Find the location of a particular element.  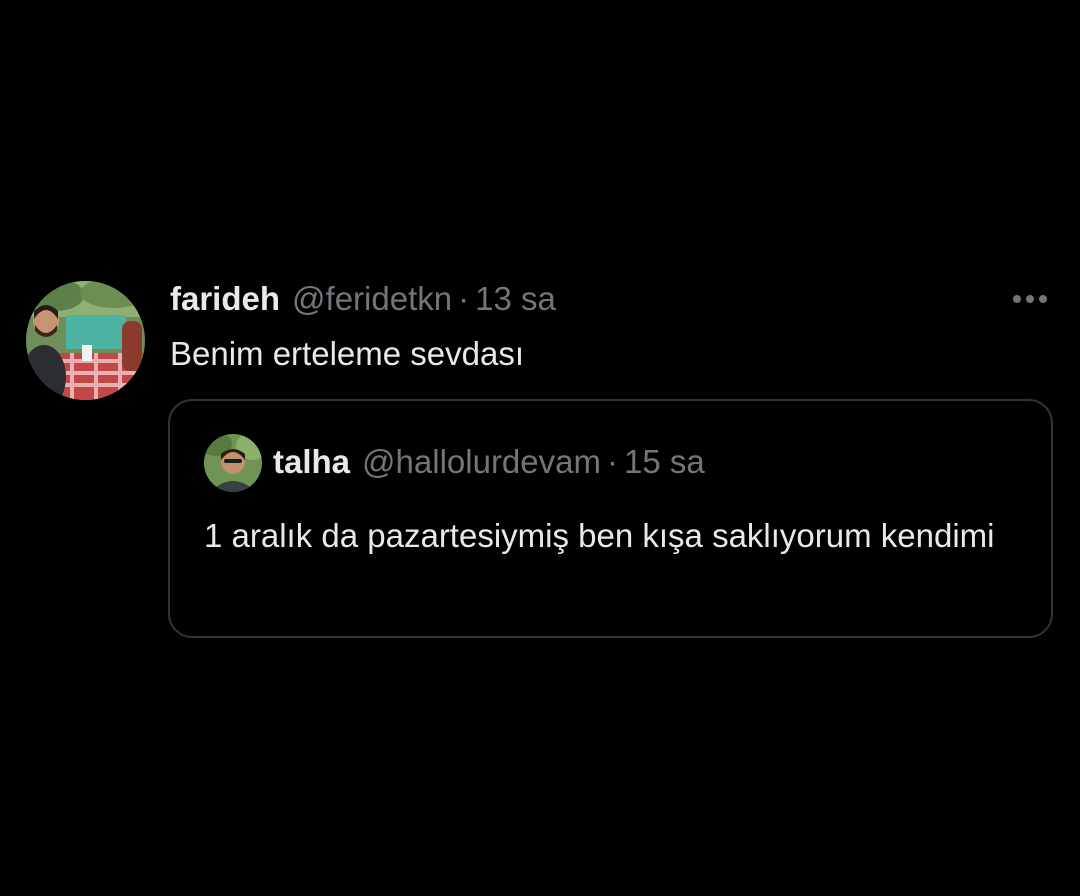

more-options-button is located at coordinates (1030, 299).